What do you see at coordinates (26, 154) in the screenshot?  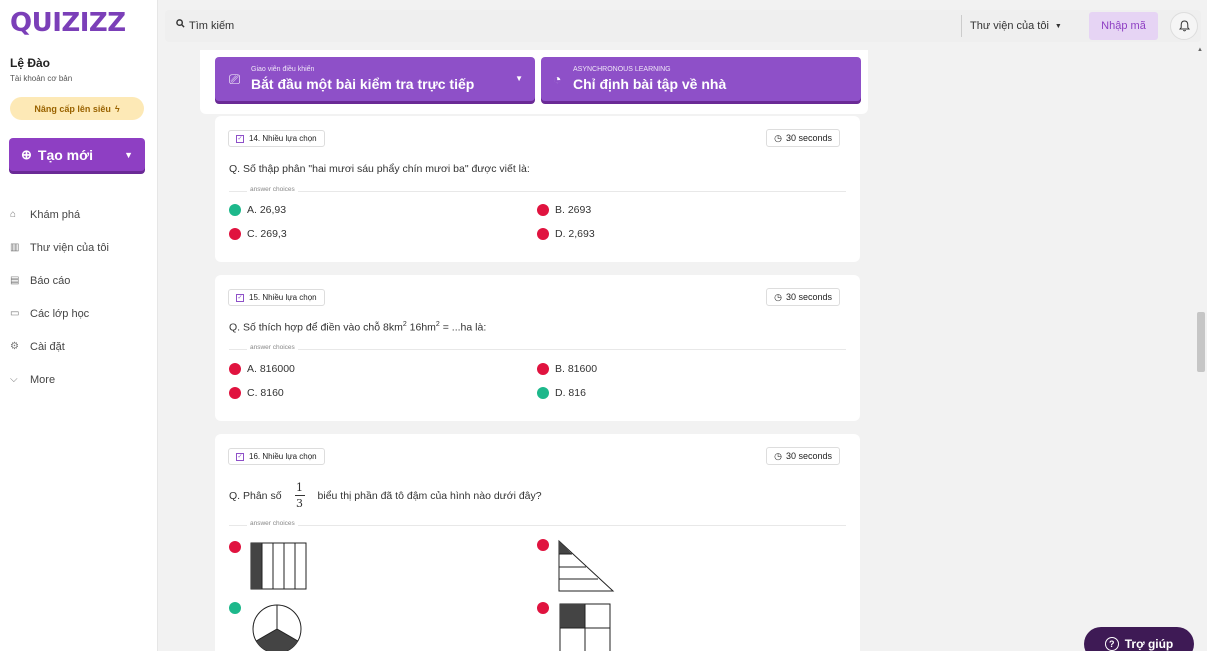 I see `plus-circle-icon: ⊕` at bounding box center [26, 154].